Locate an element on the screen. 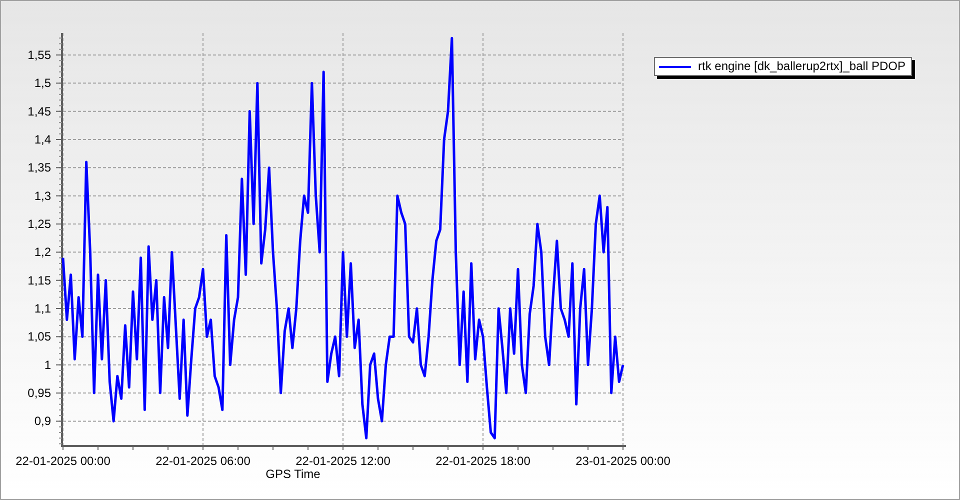 This screenshot has height=500, width=960. y-tick-label: 1,3 is located at coordinates (42, 195).